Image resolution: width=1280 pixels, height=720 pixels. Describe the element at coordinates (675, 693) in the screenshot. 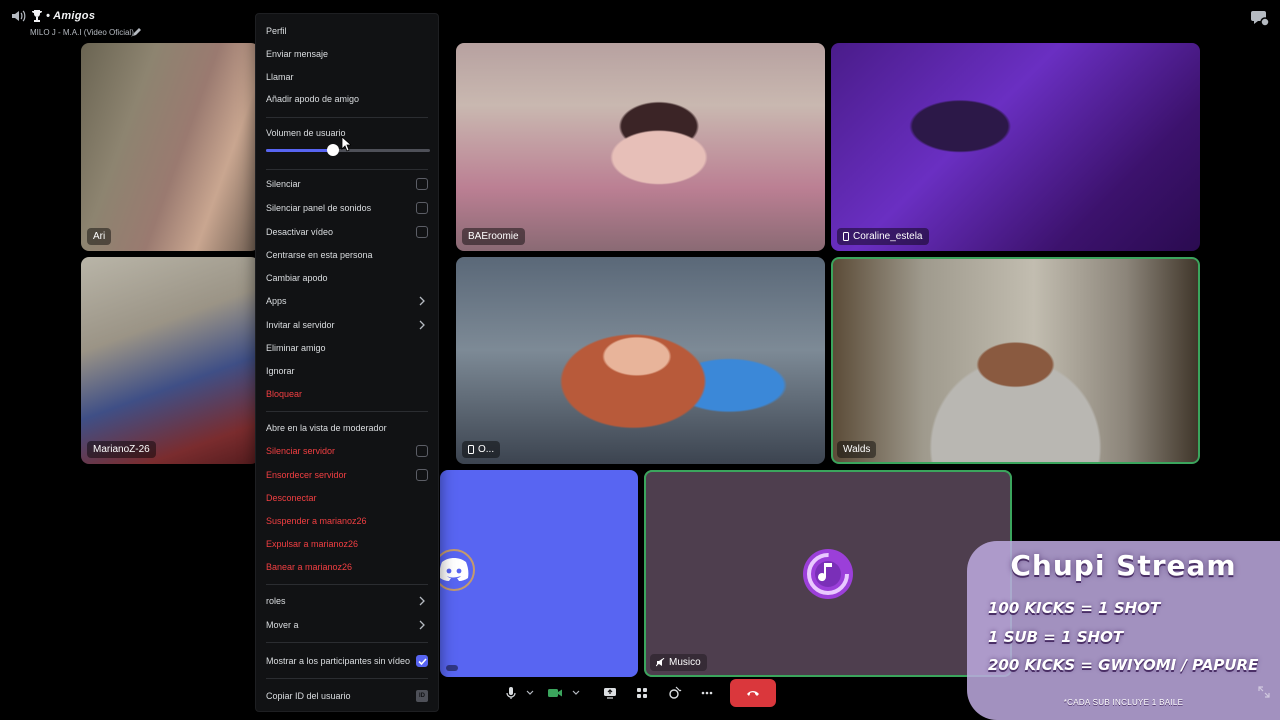

I see `soundboard-icon` at that location.